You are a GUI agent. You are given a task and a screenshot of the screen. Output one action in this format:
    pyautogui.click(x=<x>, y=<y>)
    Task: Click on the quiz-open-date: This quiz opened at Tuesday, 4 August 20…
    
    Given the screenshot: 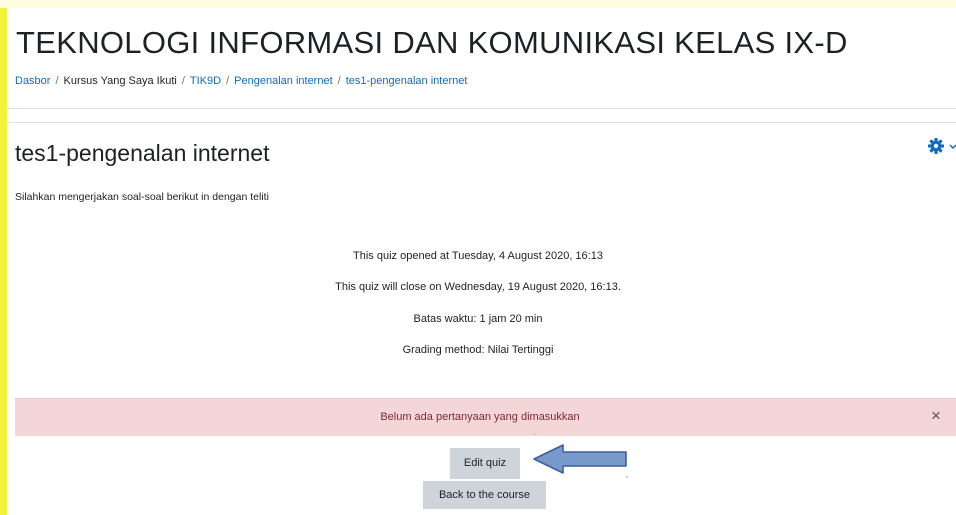 What is the action you would take?
    pyautogui.click(x=478, y=256)
    